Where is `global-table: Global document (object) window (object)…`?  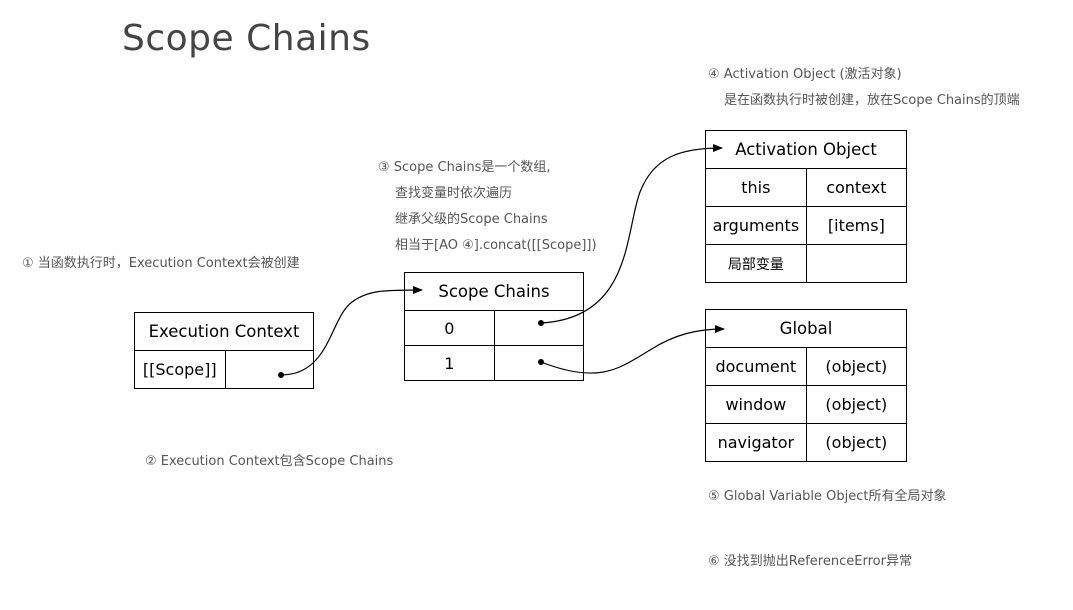 global-table: Global document (object) window (object)… is located at coordinates (806, 385).